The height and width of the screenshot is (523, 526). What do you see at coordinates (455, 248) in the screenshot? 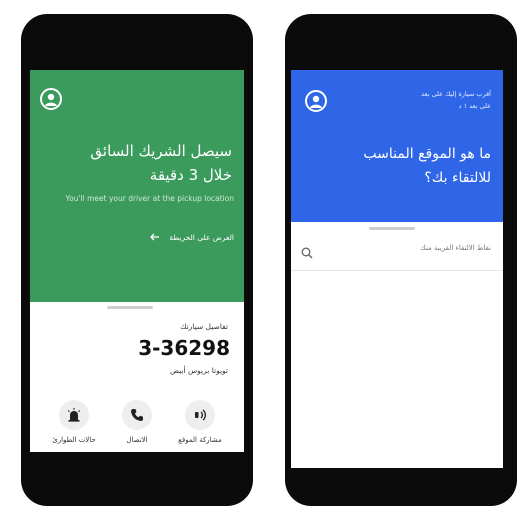
I see `search-placeholder: نقاط الالتقاء القريبة منك` at bounding box center [455, 248].